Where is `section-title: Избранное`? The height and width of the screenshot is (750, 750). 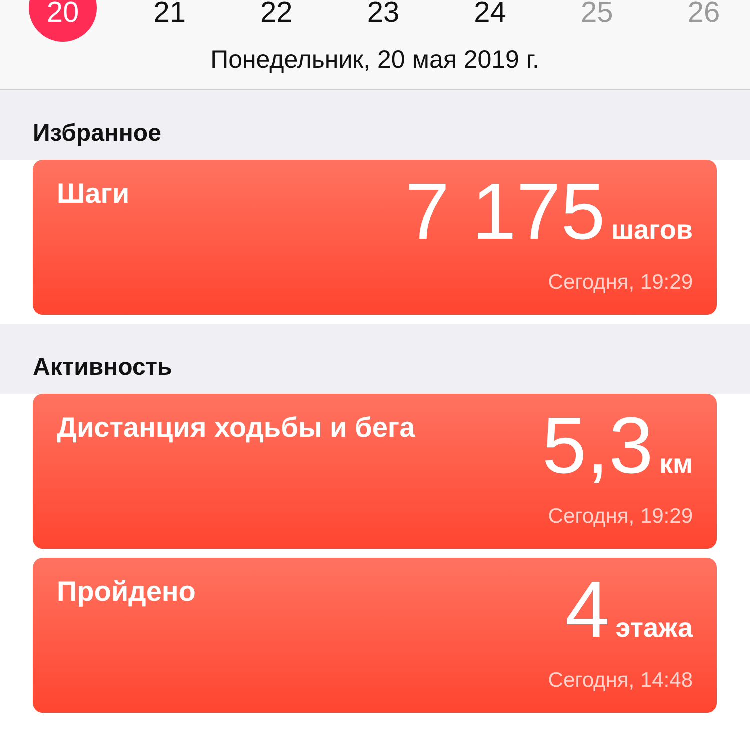
section-title: Избранное is located at coordinates (97, 133).